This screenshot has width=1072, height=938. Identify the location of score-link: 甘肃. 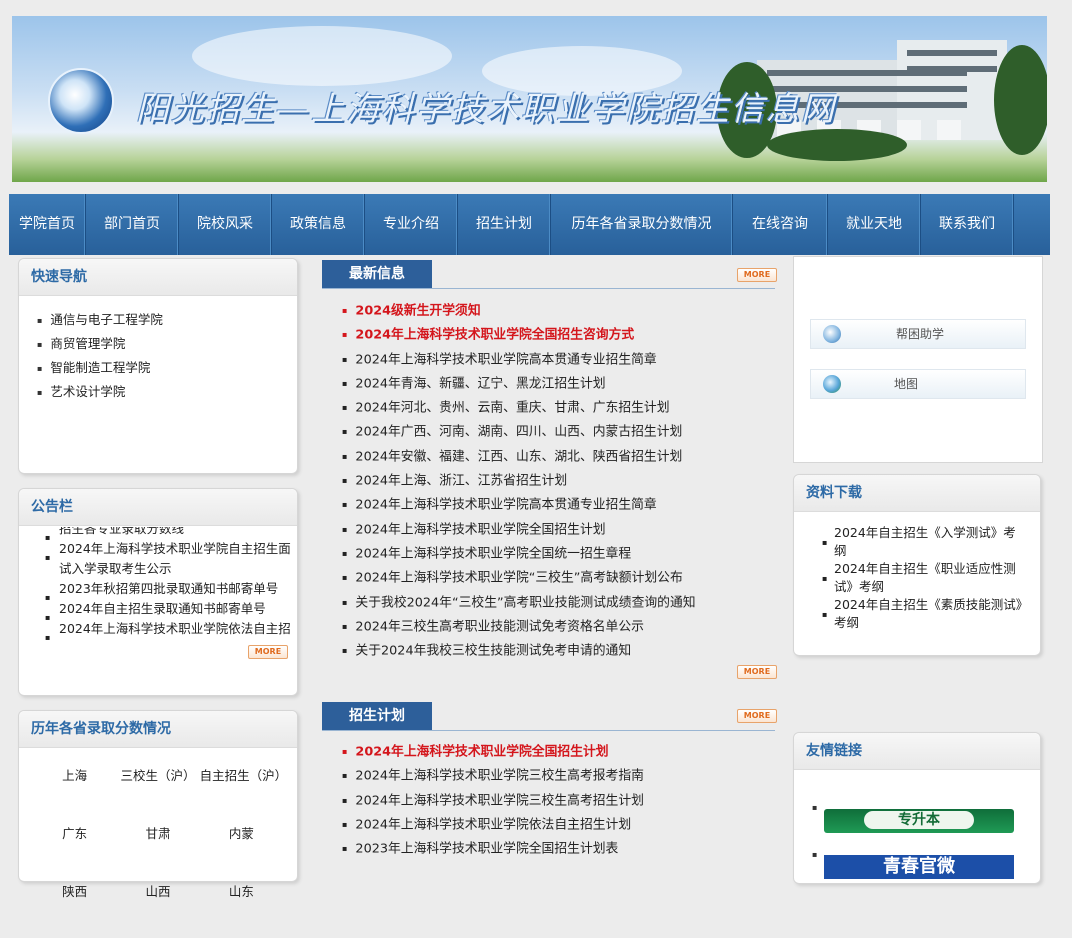
(157, 851).